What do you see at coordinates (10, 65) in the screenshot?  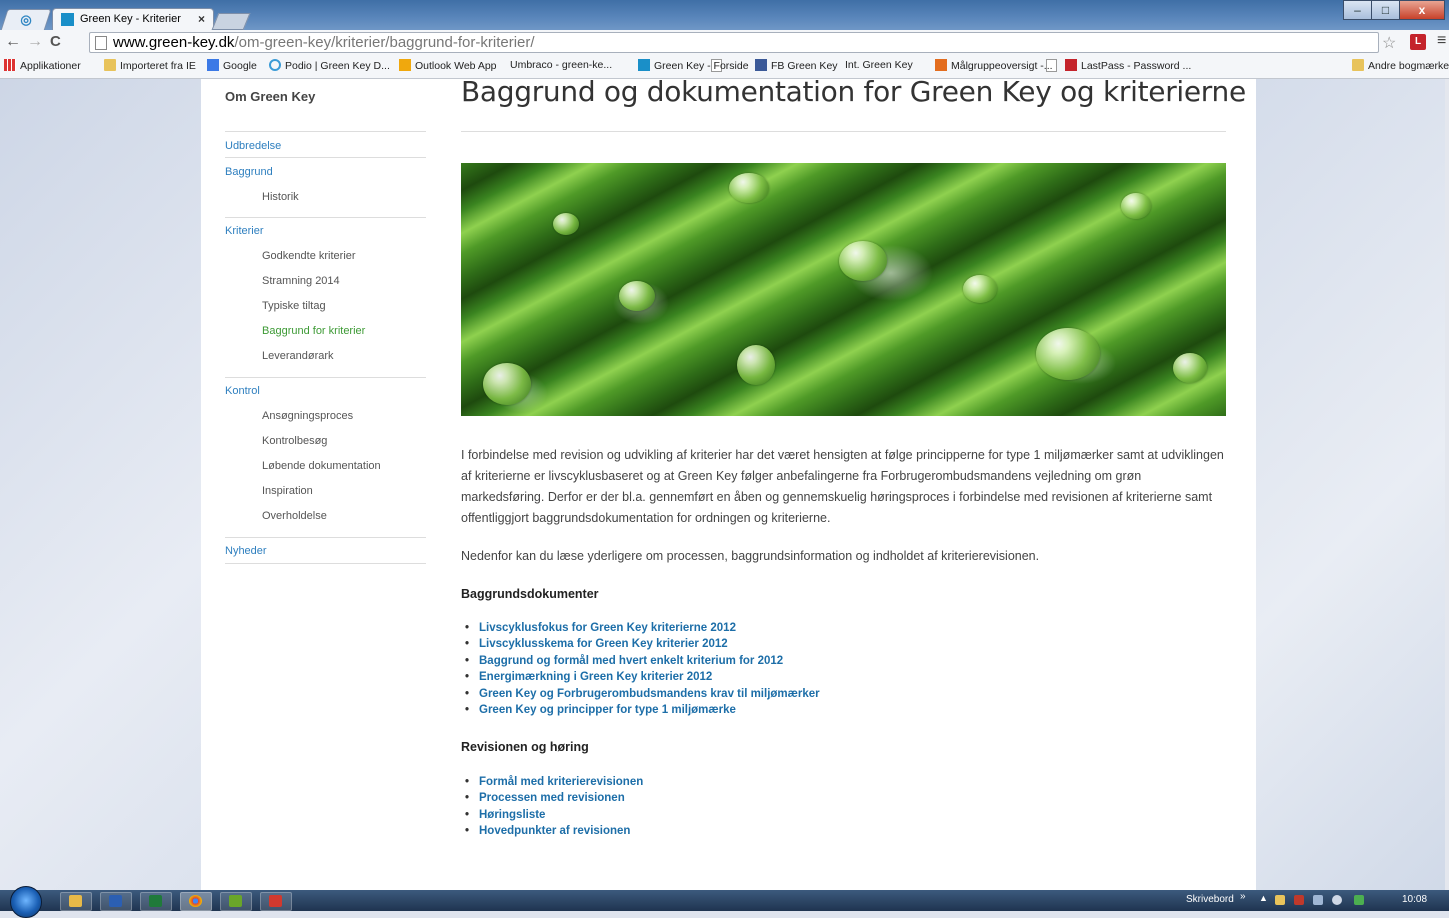 I see `apps-icon` at bounding box center [10, 65].